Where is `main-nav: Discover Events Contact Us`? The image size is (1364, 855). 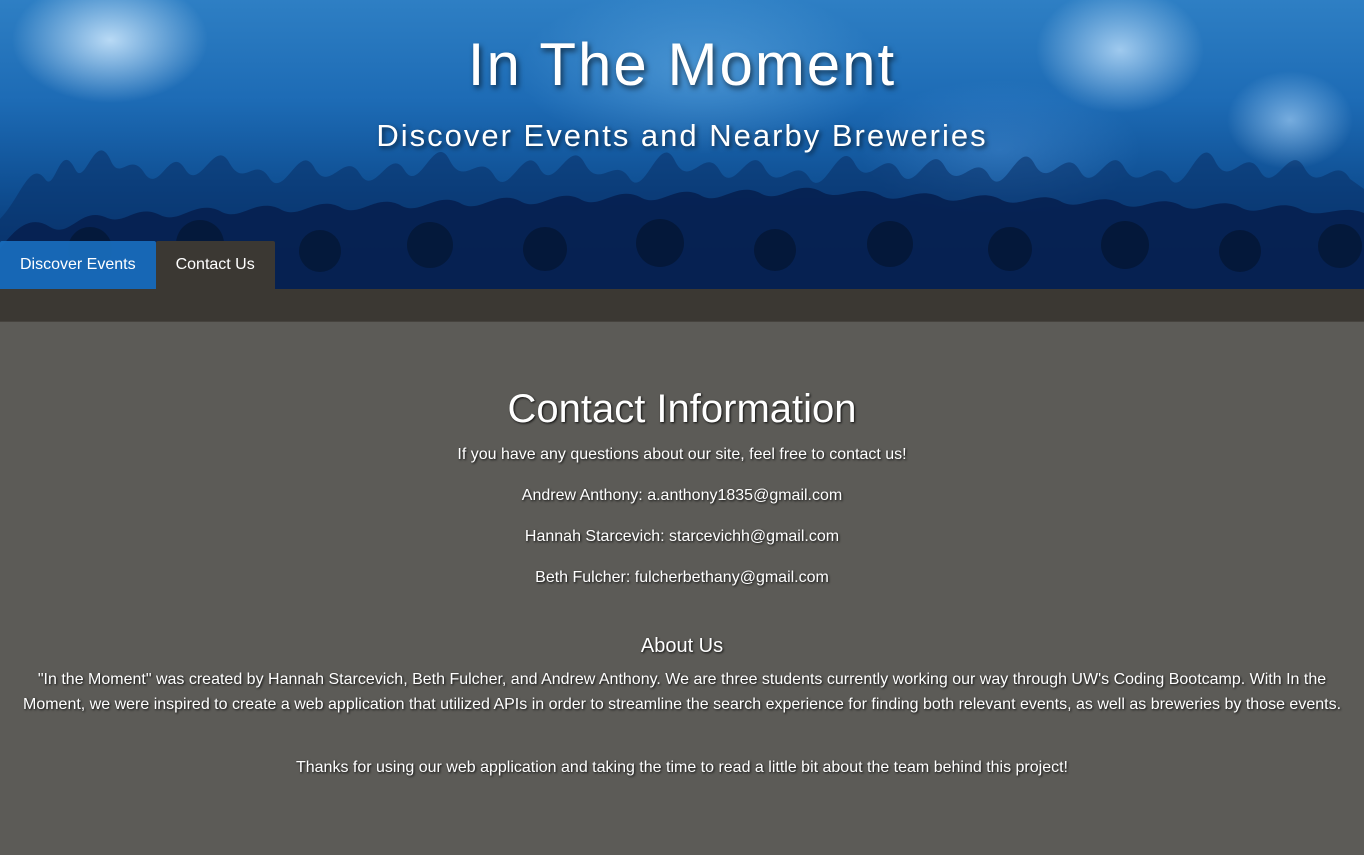 main-nav: Discover Events Contact Us is located at coordinates (137, 265).